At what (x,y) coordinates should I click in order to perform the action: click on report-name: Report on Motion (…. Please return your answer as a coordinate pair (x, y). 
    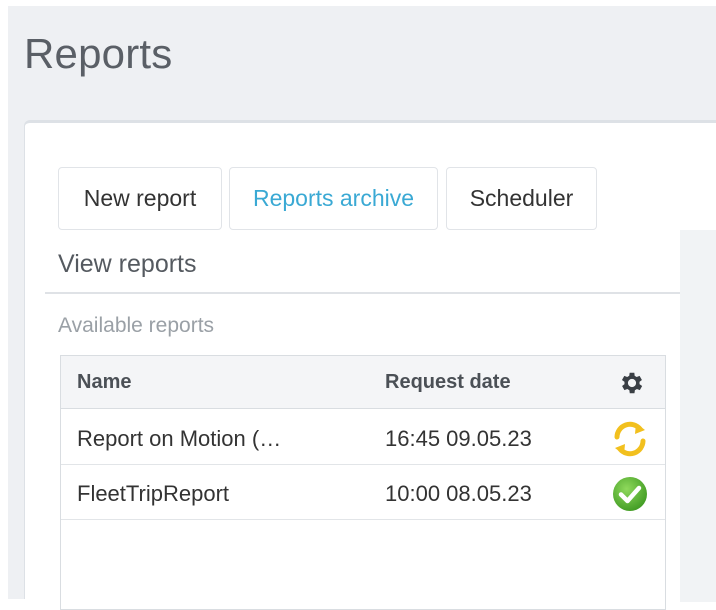
    Looking at the image, I should click on (179, 438).